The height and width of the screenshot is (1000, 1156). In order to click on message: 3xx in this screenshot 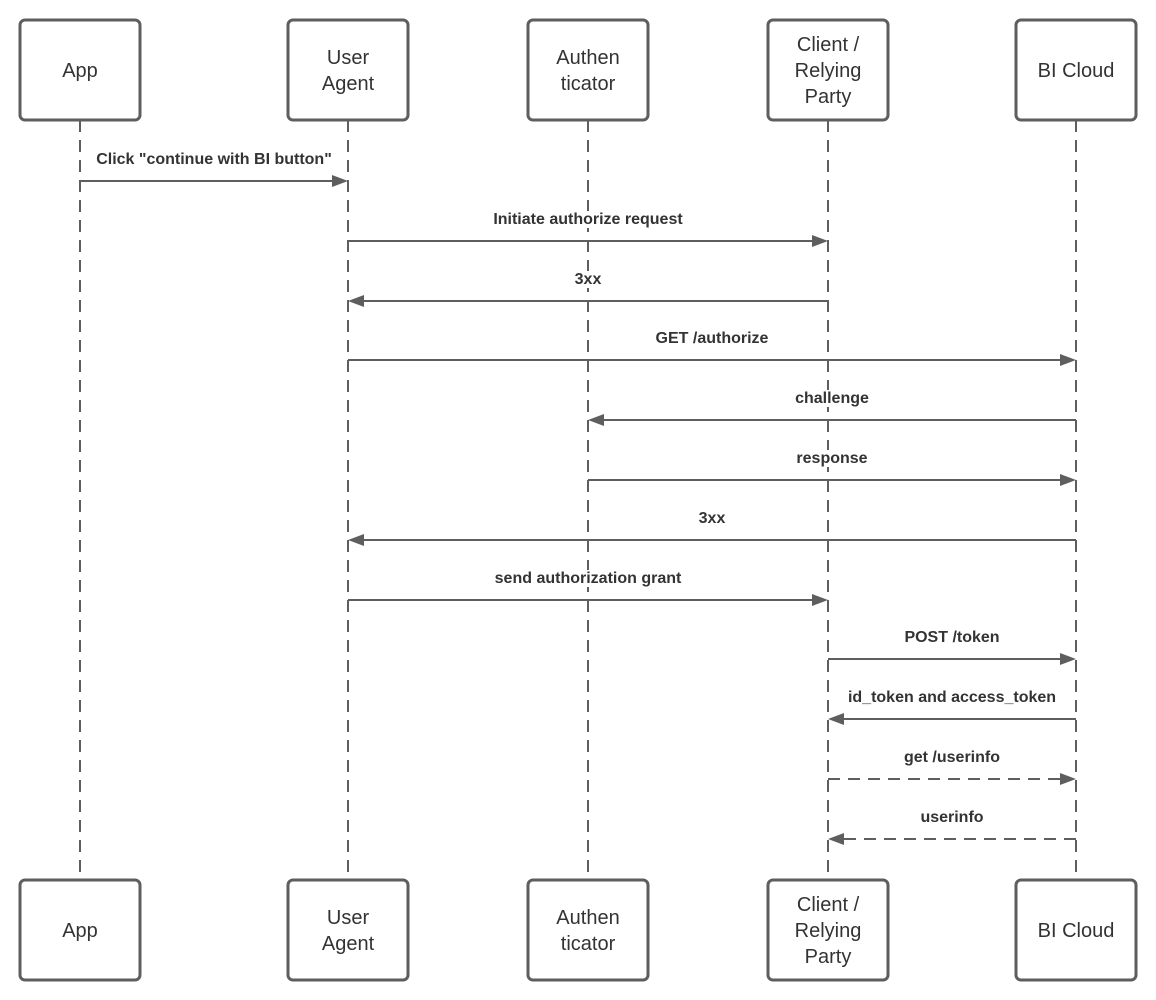, I will do `click(712, 528)`.